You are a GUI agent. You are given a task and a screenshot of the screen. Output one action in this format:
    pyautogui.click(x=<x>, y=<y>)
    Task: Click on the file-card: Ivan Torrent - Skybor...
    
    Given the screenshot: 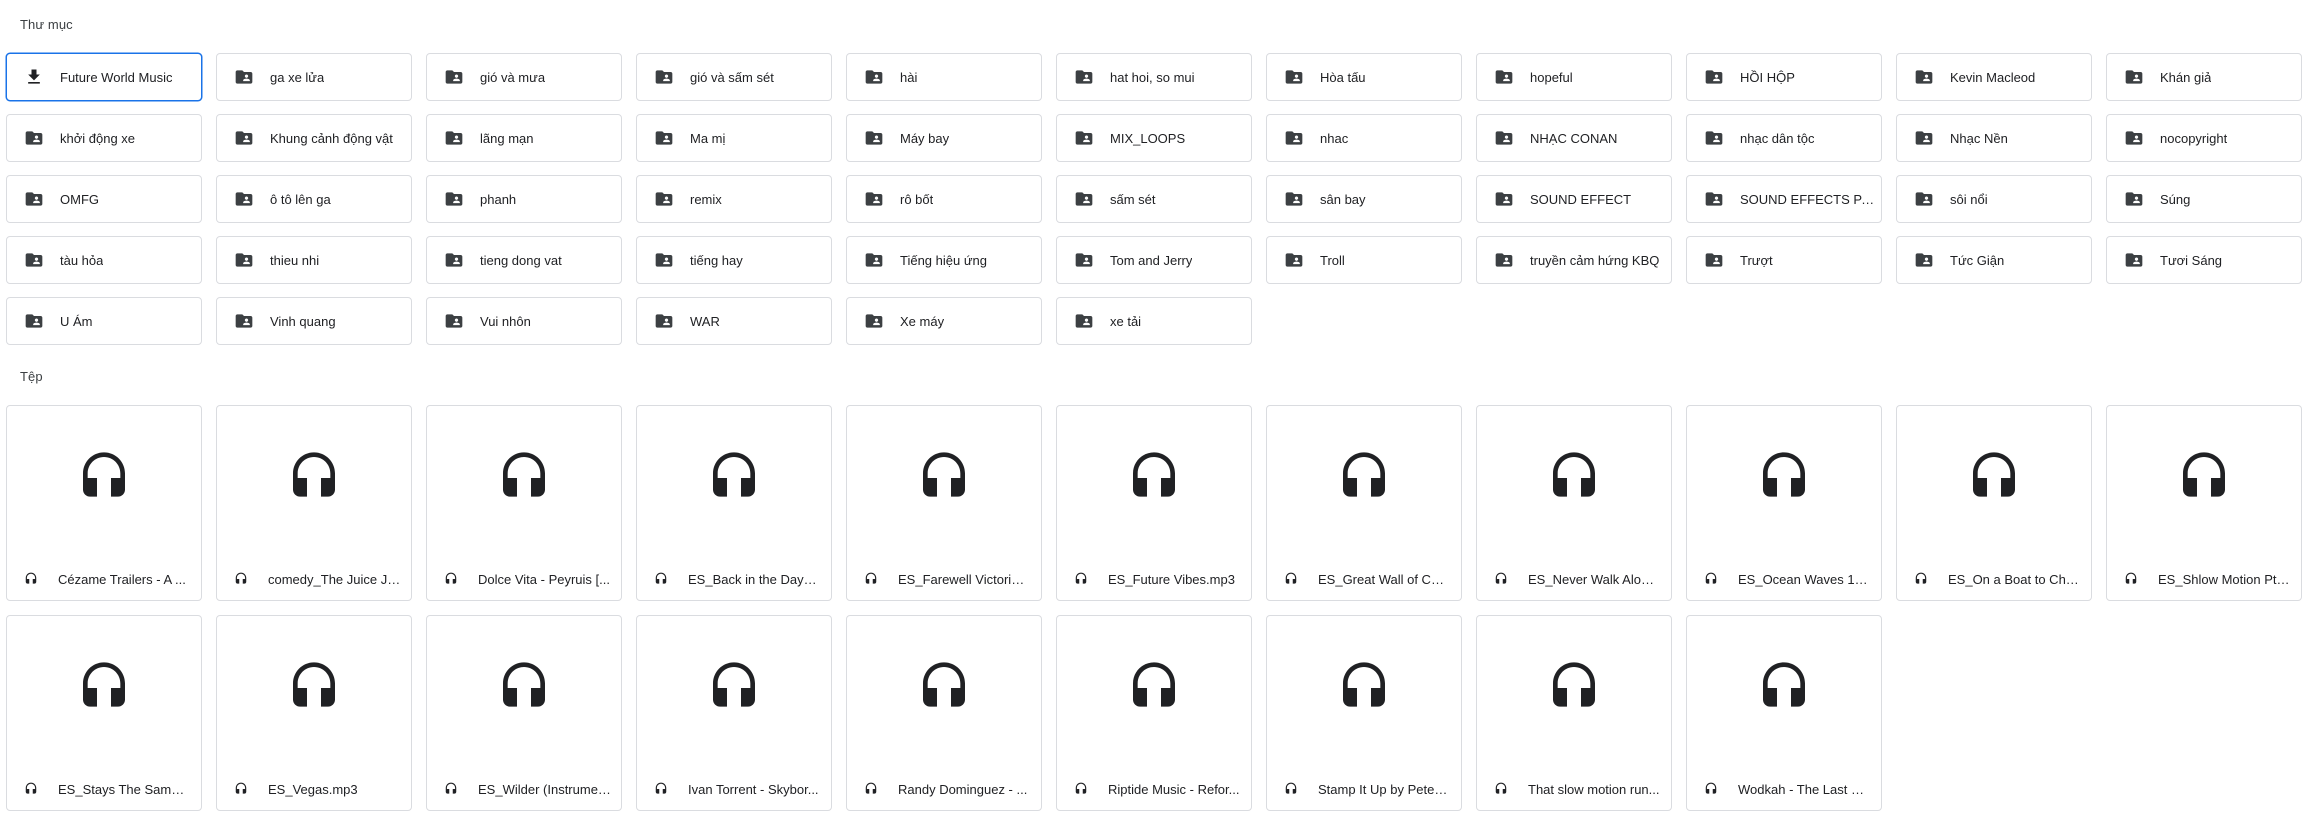 What is the action you would take?
    pyautogui.click(x=734, y=713)
    